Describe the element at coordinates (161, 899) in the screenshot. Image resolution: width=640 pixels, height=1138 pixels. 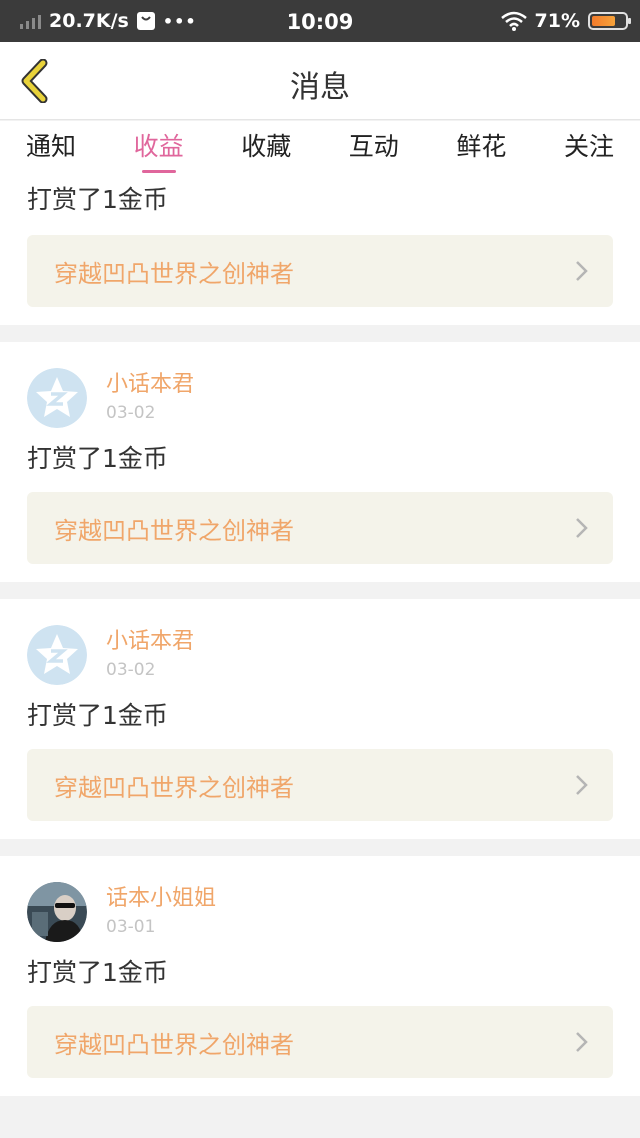
I see `username: 话本小姐姐` at that location.